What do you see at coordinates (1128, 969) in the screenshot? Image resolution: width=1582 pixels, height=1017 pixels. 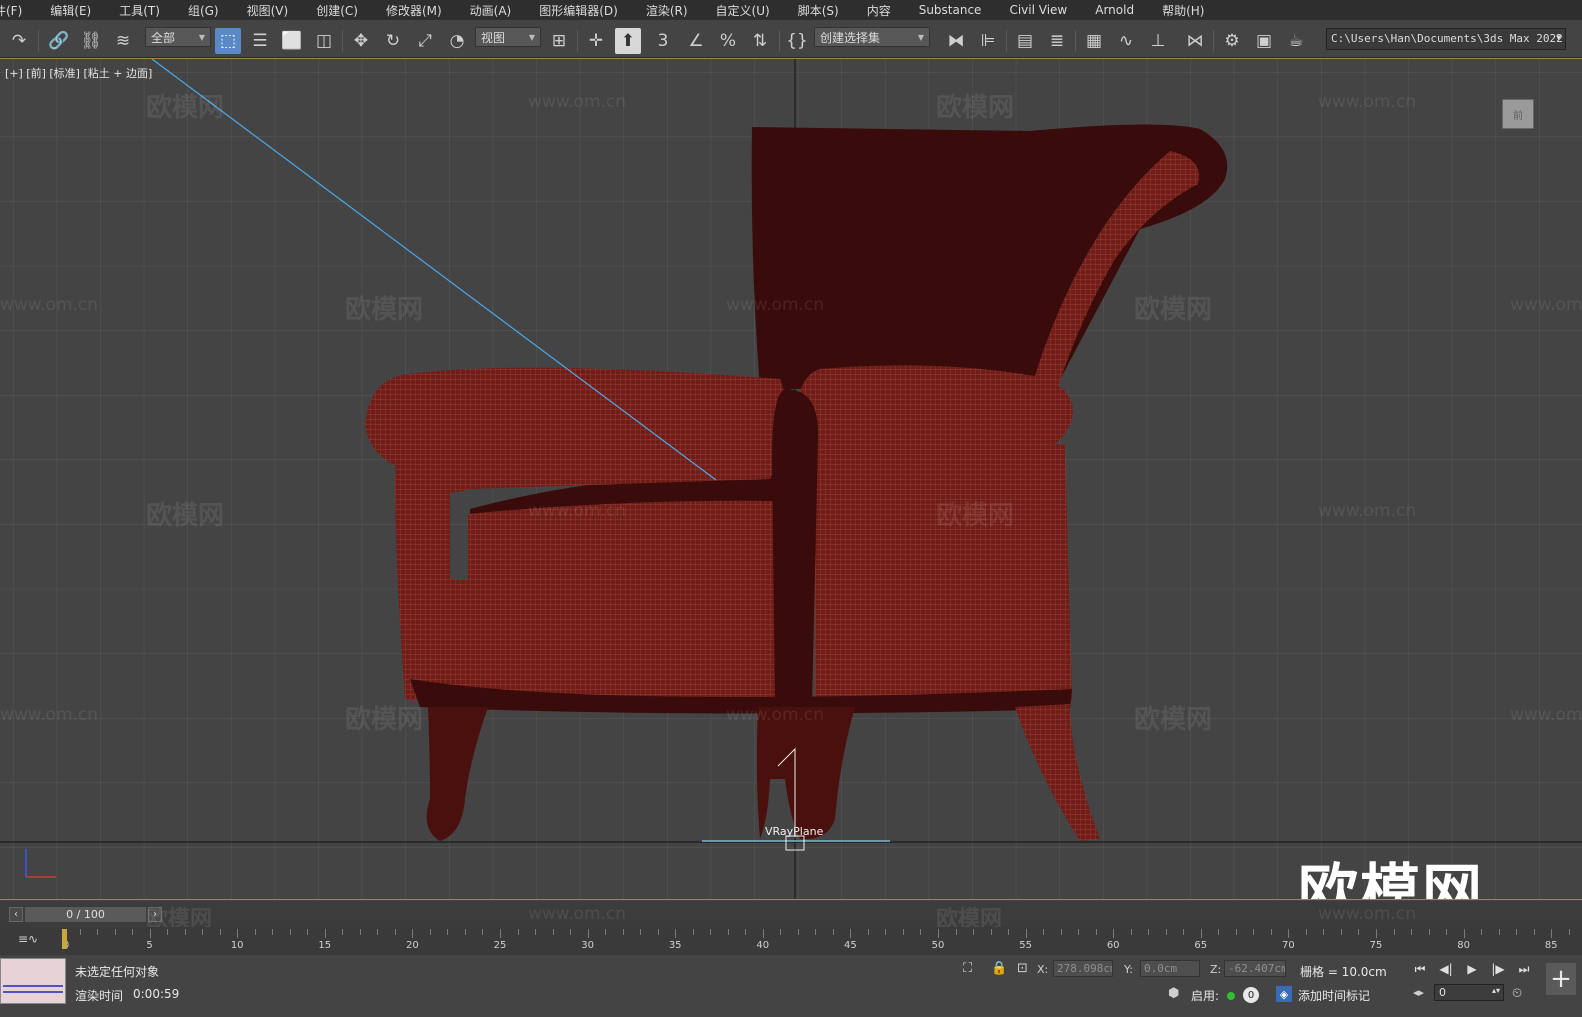 I see `y-coord-label: Y:` at bounding box center [1128, 969].